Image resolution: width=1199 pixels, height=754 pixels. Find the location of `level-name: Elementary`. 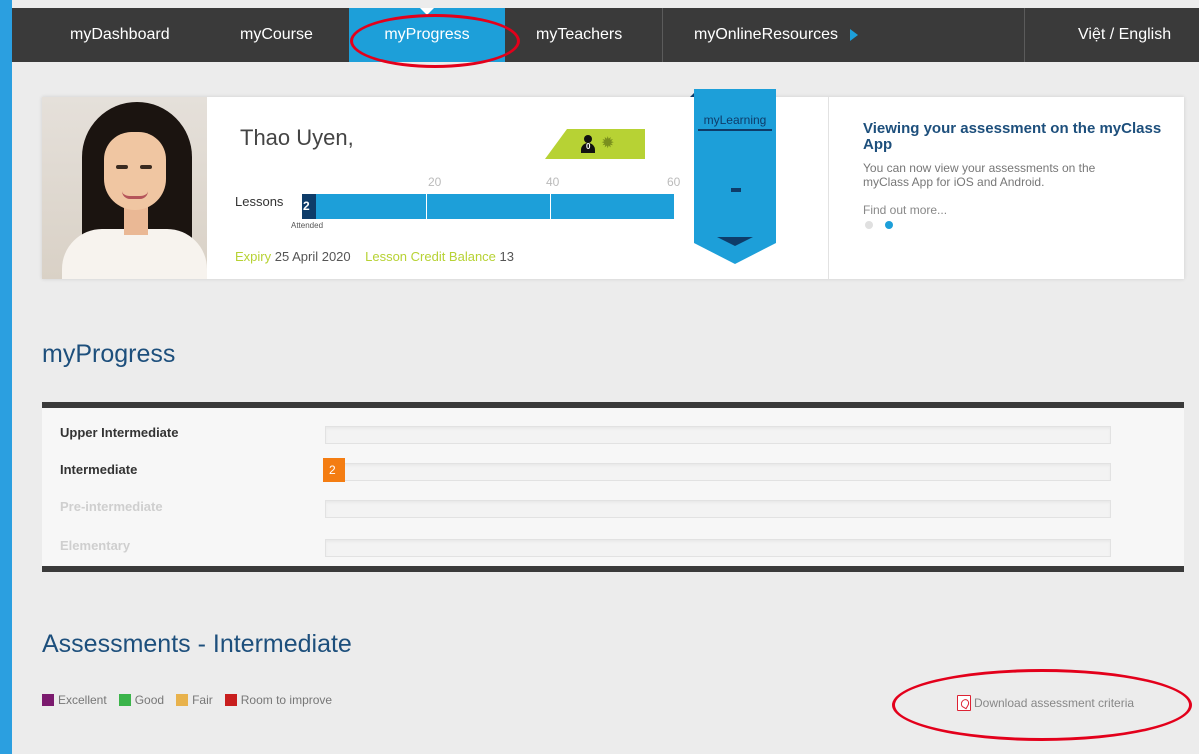

level-name: Elementary is located at coordinates (95, 545).